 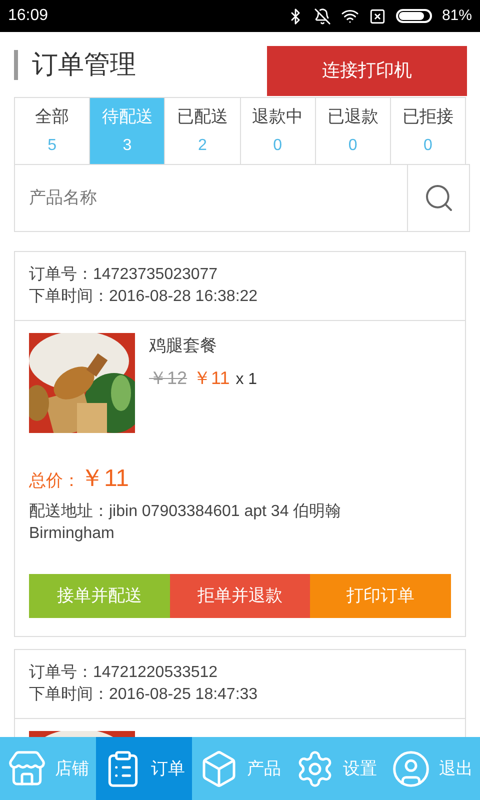 I want to click on battery-icon, so click(x=414, y=16).